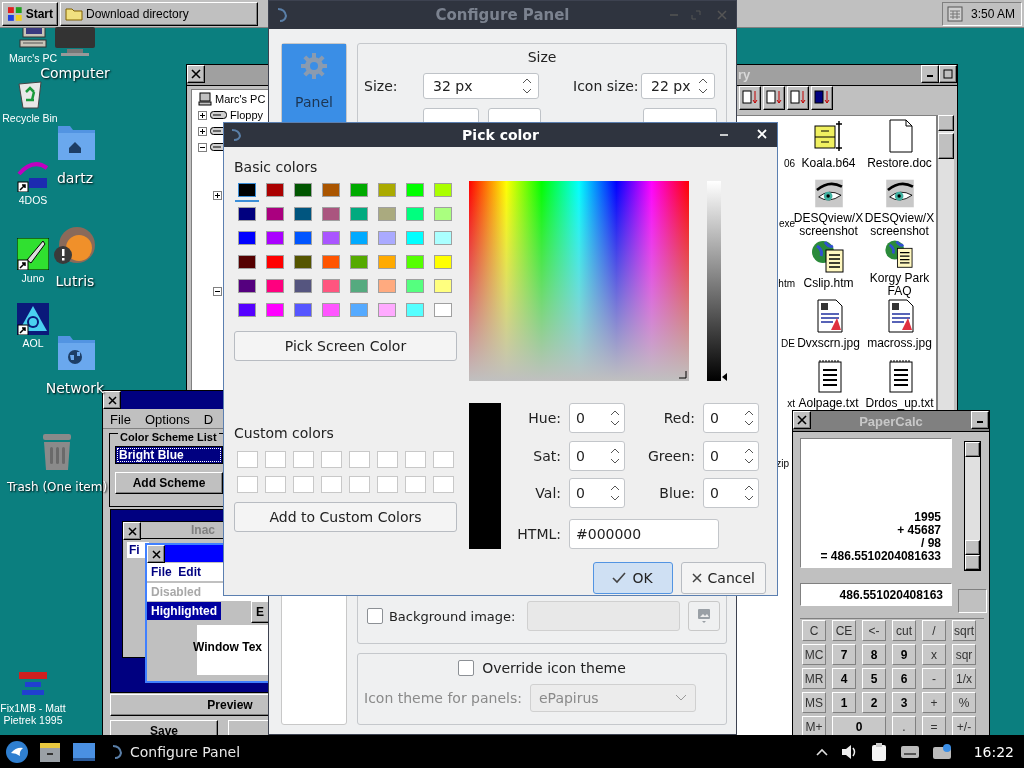 This screenshot has width=1024, height=768. I want to click on checkbox-label: Override icon theme, so click(554, 668).